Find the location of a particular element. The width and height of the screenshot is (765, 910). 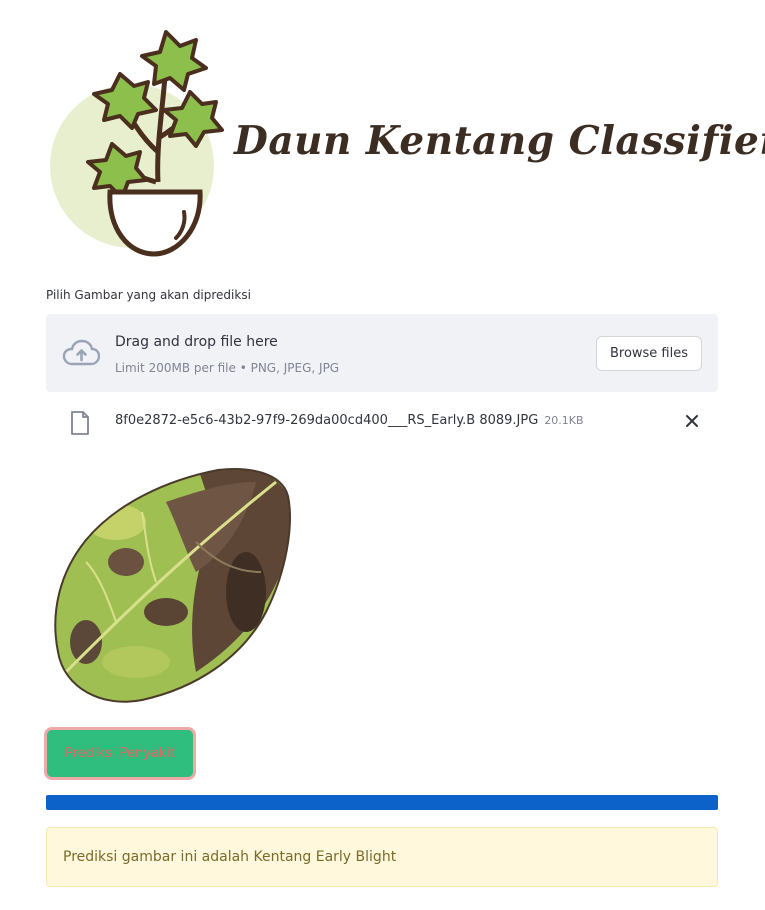

browse-files-button: Browse files is located at coordinates (649, 353).